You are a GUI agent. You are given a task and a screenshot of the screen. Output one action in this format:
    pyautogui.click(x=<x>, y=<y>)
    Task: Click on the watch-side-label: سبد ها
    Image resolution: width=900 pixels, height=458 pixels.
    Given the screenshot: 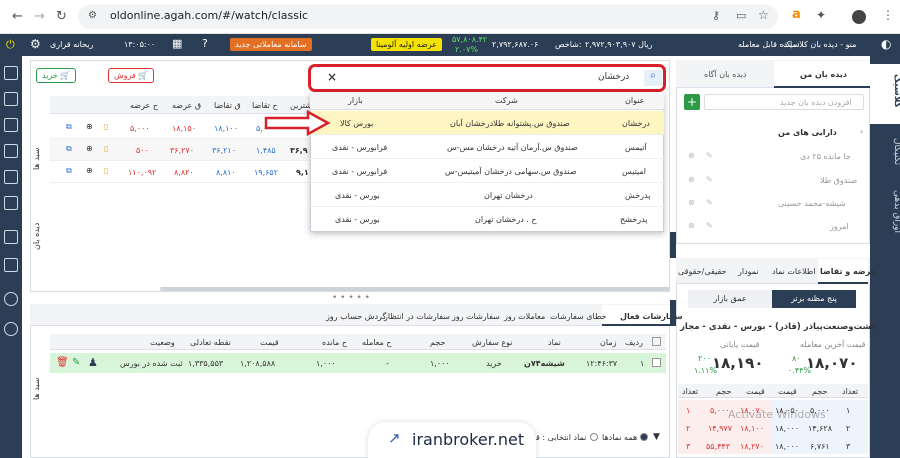 What is the action you would take?
    pyautogui.click(x=36, y=158)
    